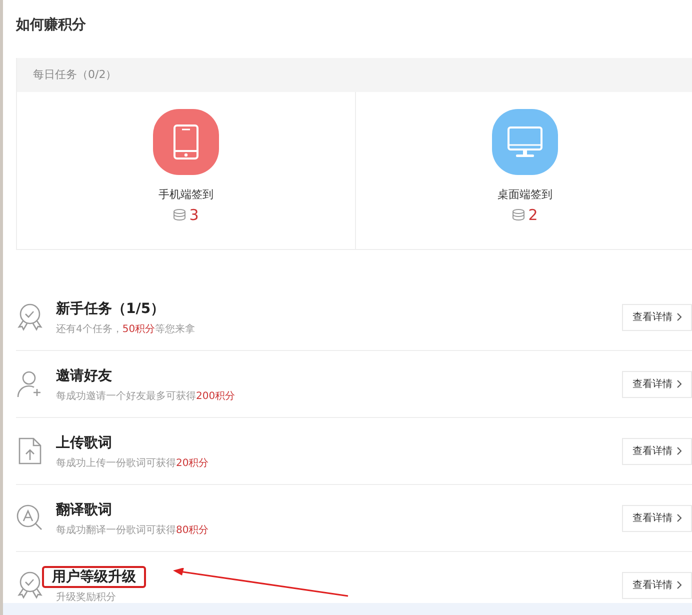  I want to click on points-value: 2, so click(533, 215).